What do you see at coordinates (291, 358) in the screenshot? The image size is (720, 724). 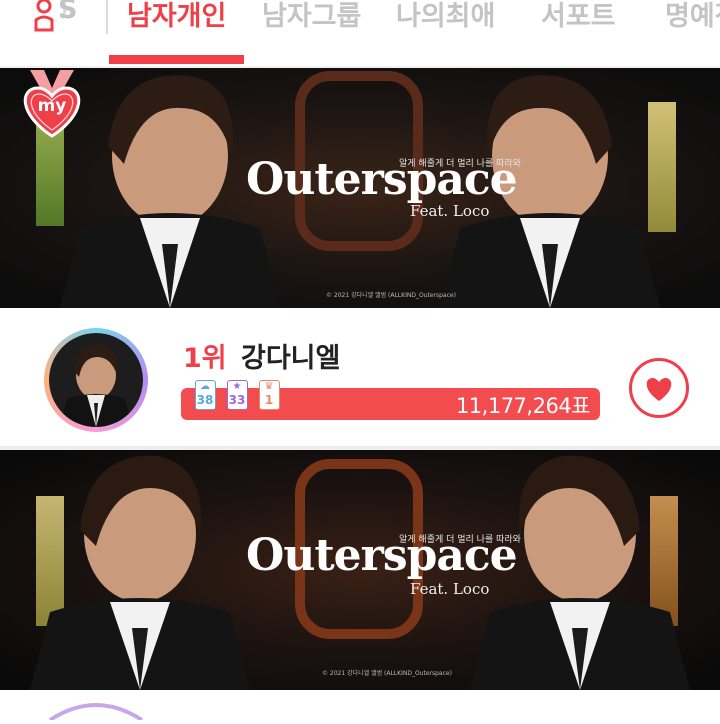 I see `artist-name: 강다니엘` at bounding box center [291, 358].